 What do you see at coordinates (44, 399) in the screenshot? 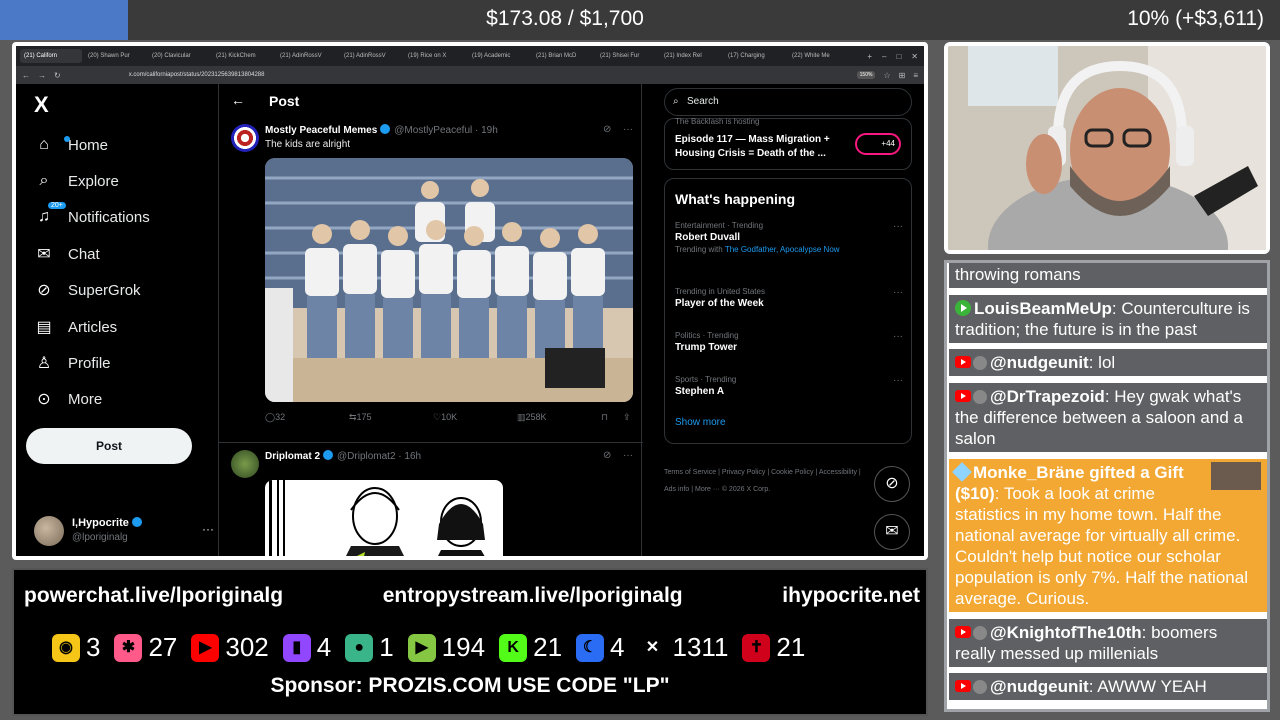
I see `more-circle-icon: ⊙` at bounding box center [44, 399].